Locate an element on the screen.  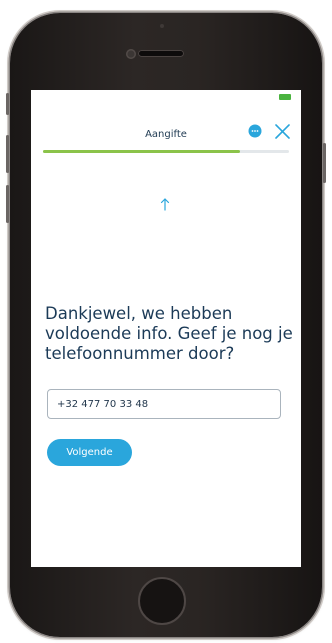
progress-bar-fill is located at coordinates (141, 151).